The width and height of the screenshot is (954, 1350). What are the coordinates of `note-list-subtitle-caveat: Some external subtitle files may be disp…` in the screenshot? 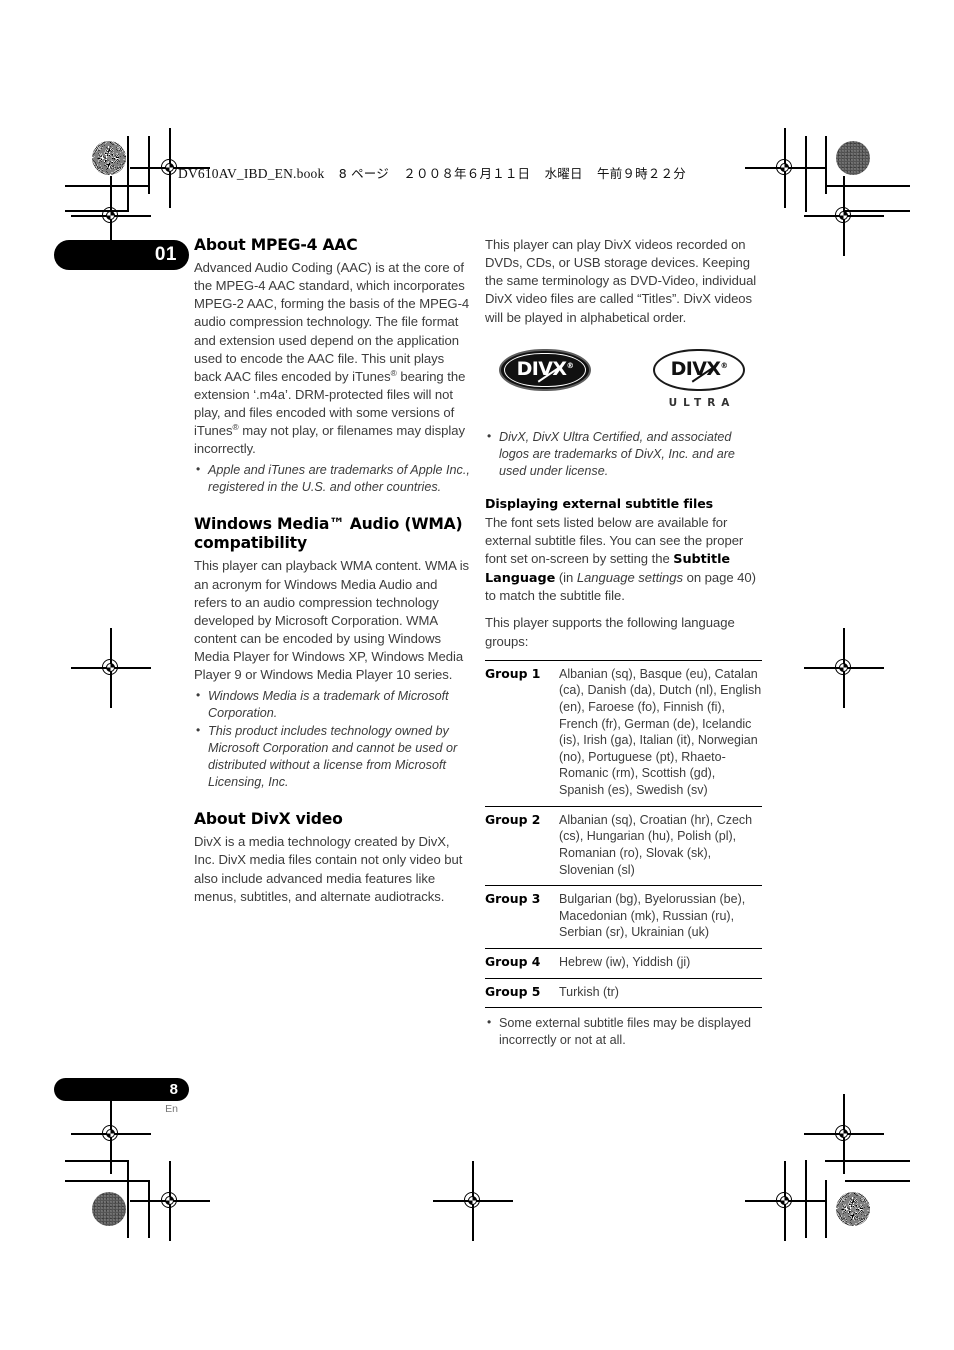 It's located at (623, 1031).